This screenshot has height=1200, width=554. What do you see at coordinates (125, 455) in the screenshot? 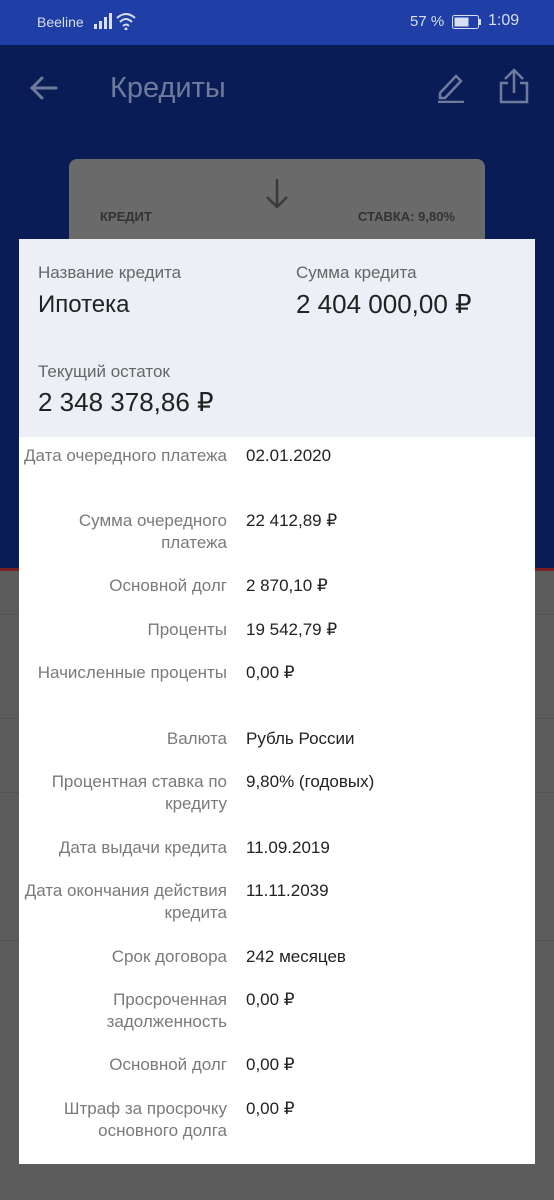
I see `detail-label: Дата очередного платежа` at bounding box center [125, 455].